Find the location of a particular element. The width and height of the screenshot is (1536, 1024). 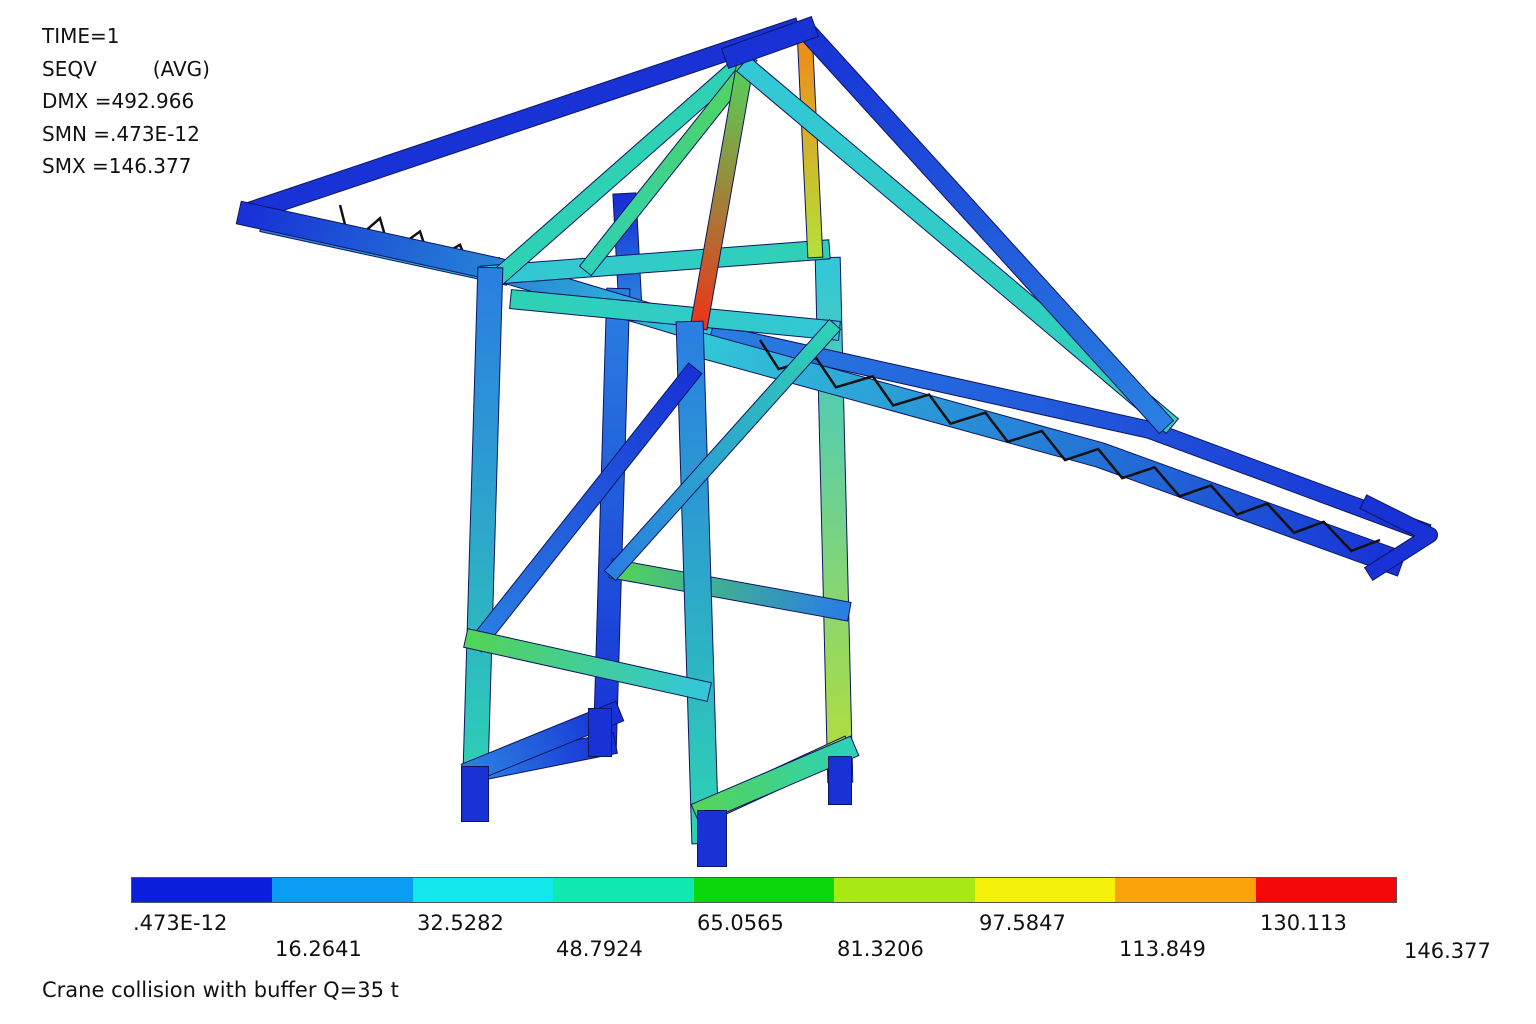

front-cross-beam is located at coordinates (587, 665).